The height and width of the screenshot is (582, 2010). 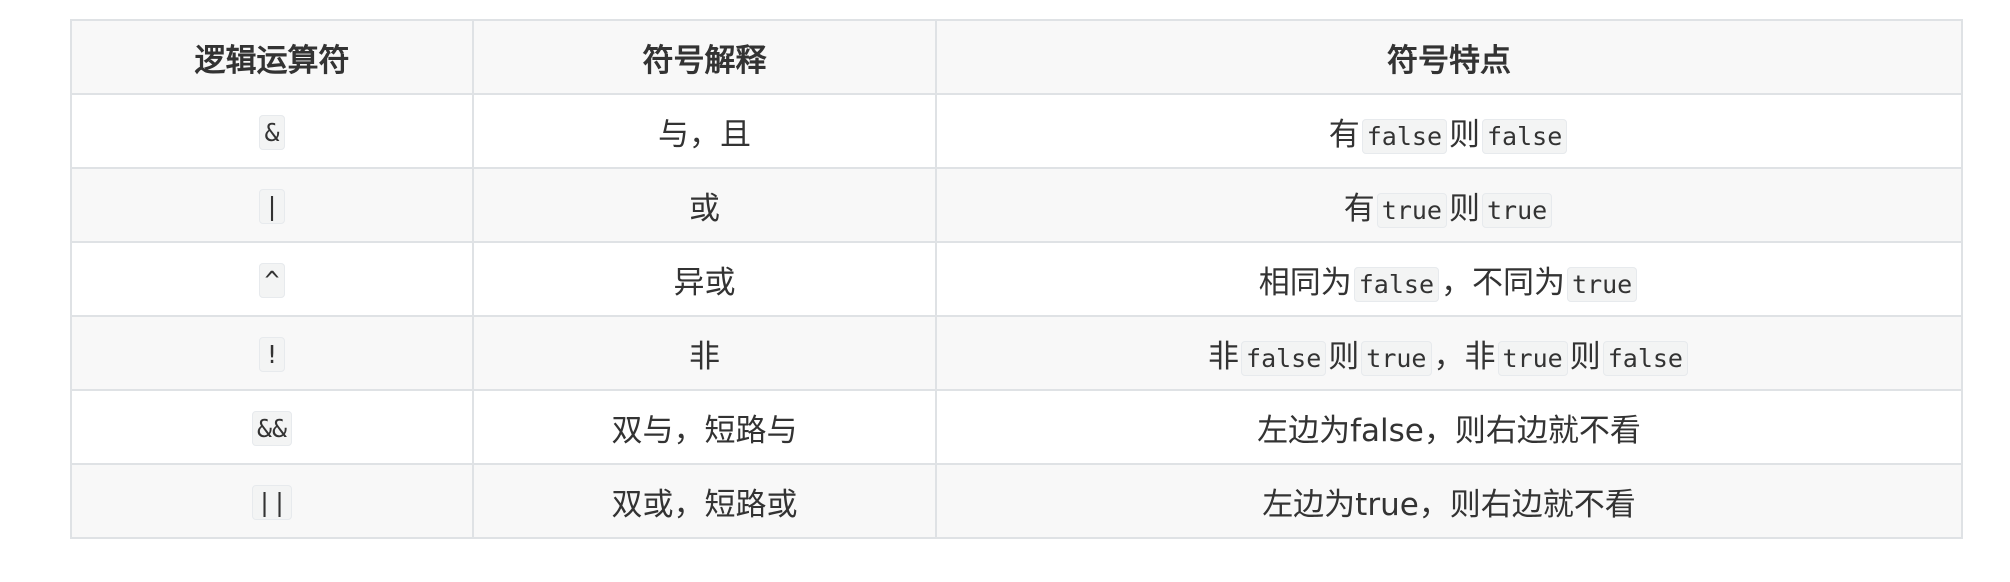 I want to click on meaning-cell: 双或，短路或, so click(x=704, y=501).